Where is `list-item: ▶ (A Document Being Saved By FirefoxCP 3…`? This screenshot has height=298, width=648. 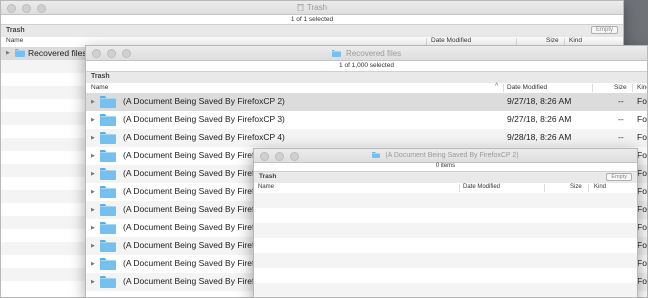 list-item: ▶ (A Document Being Saved By FirefoxCP 3… is located at coordinates (366, 120).